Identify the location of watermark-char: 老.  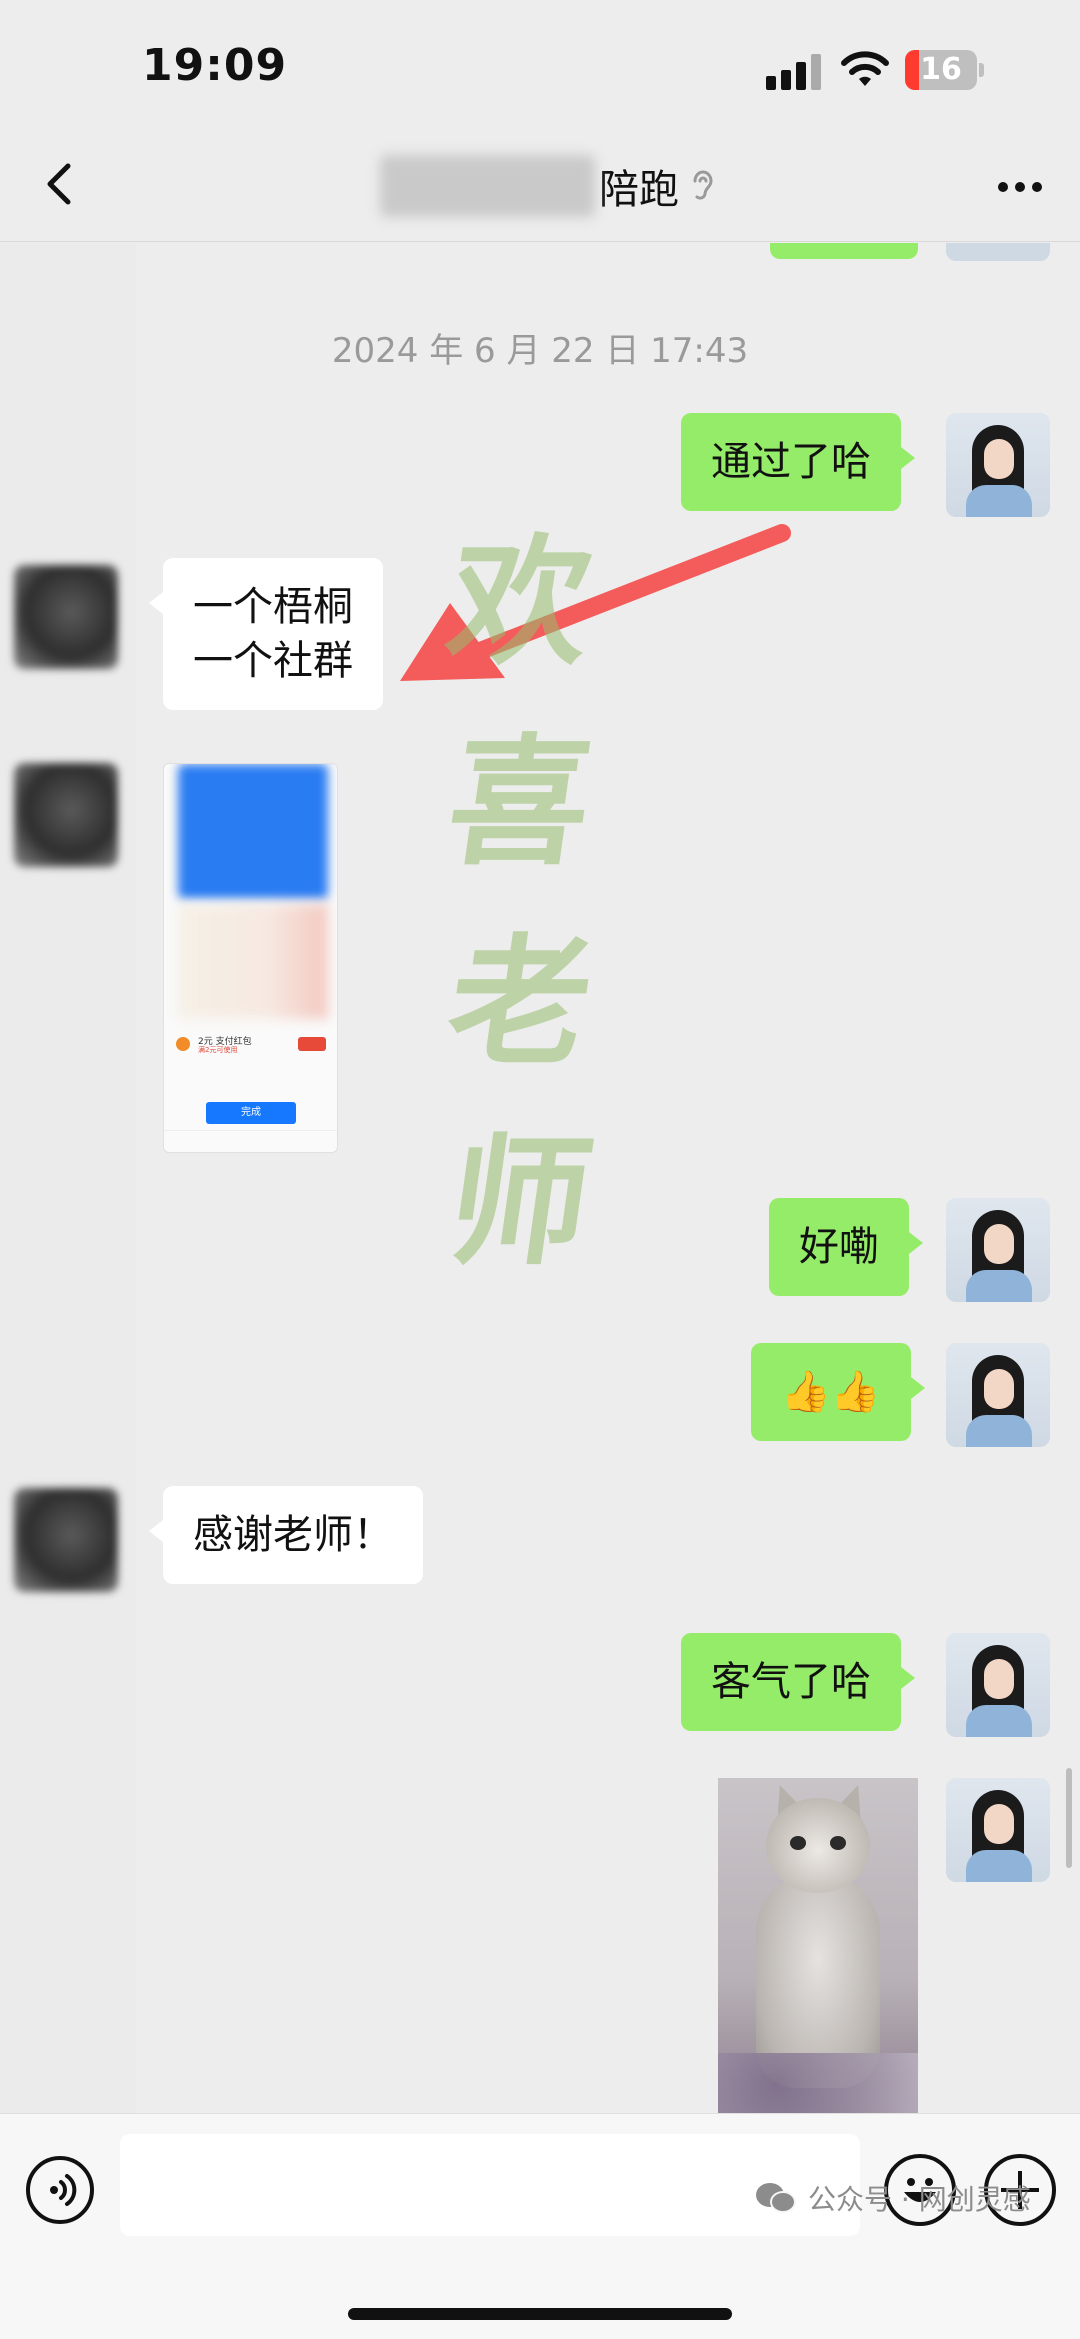
(520, 1003).